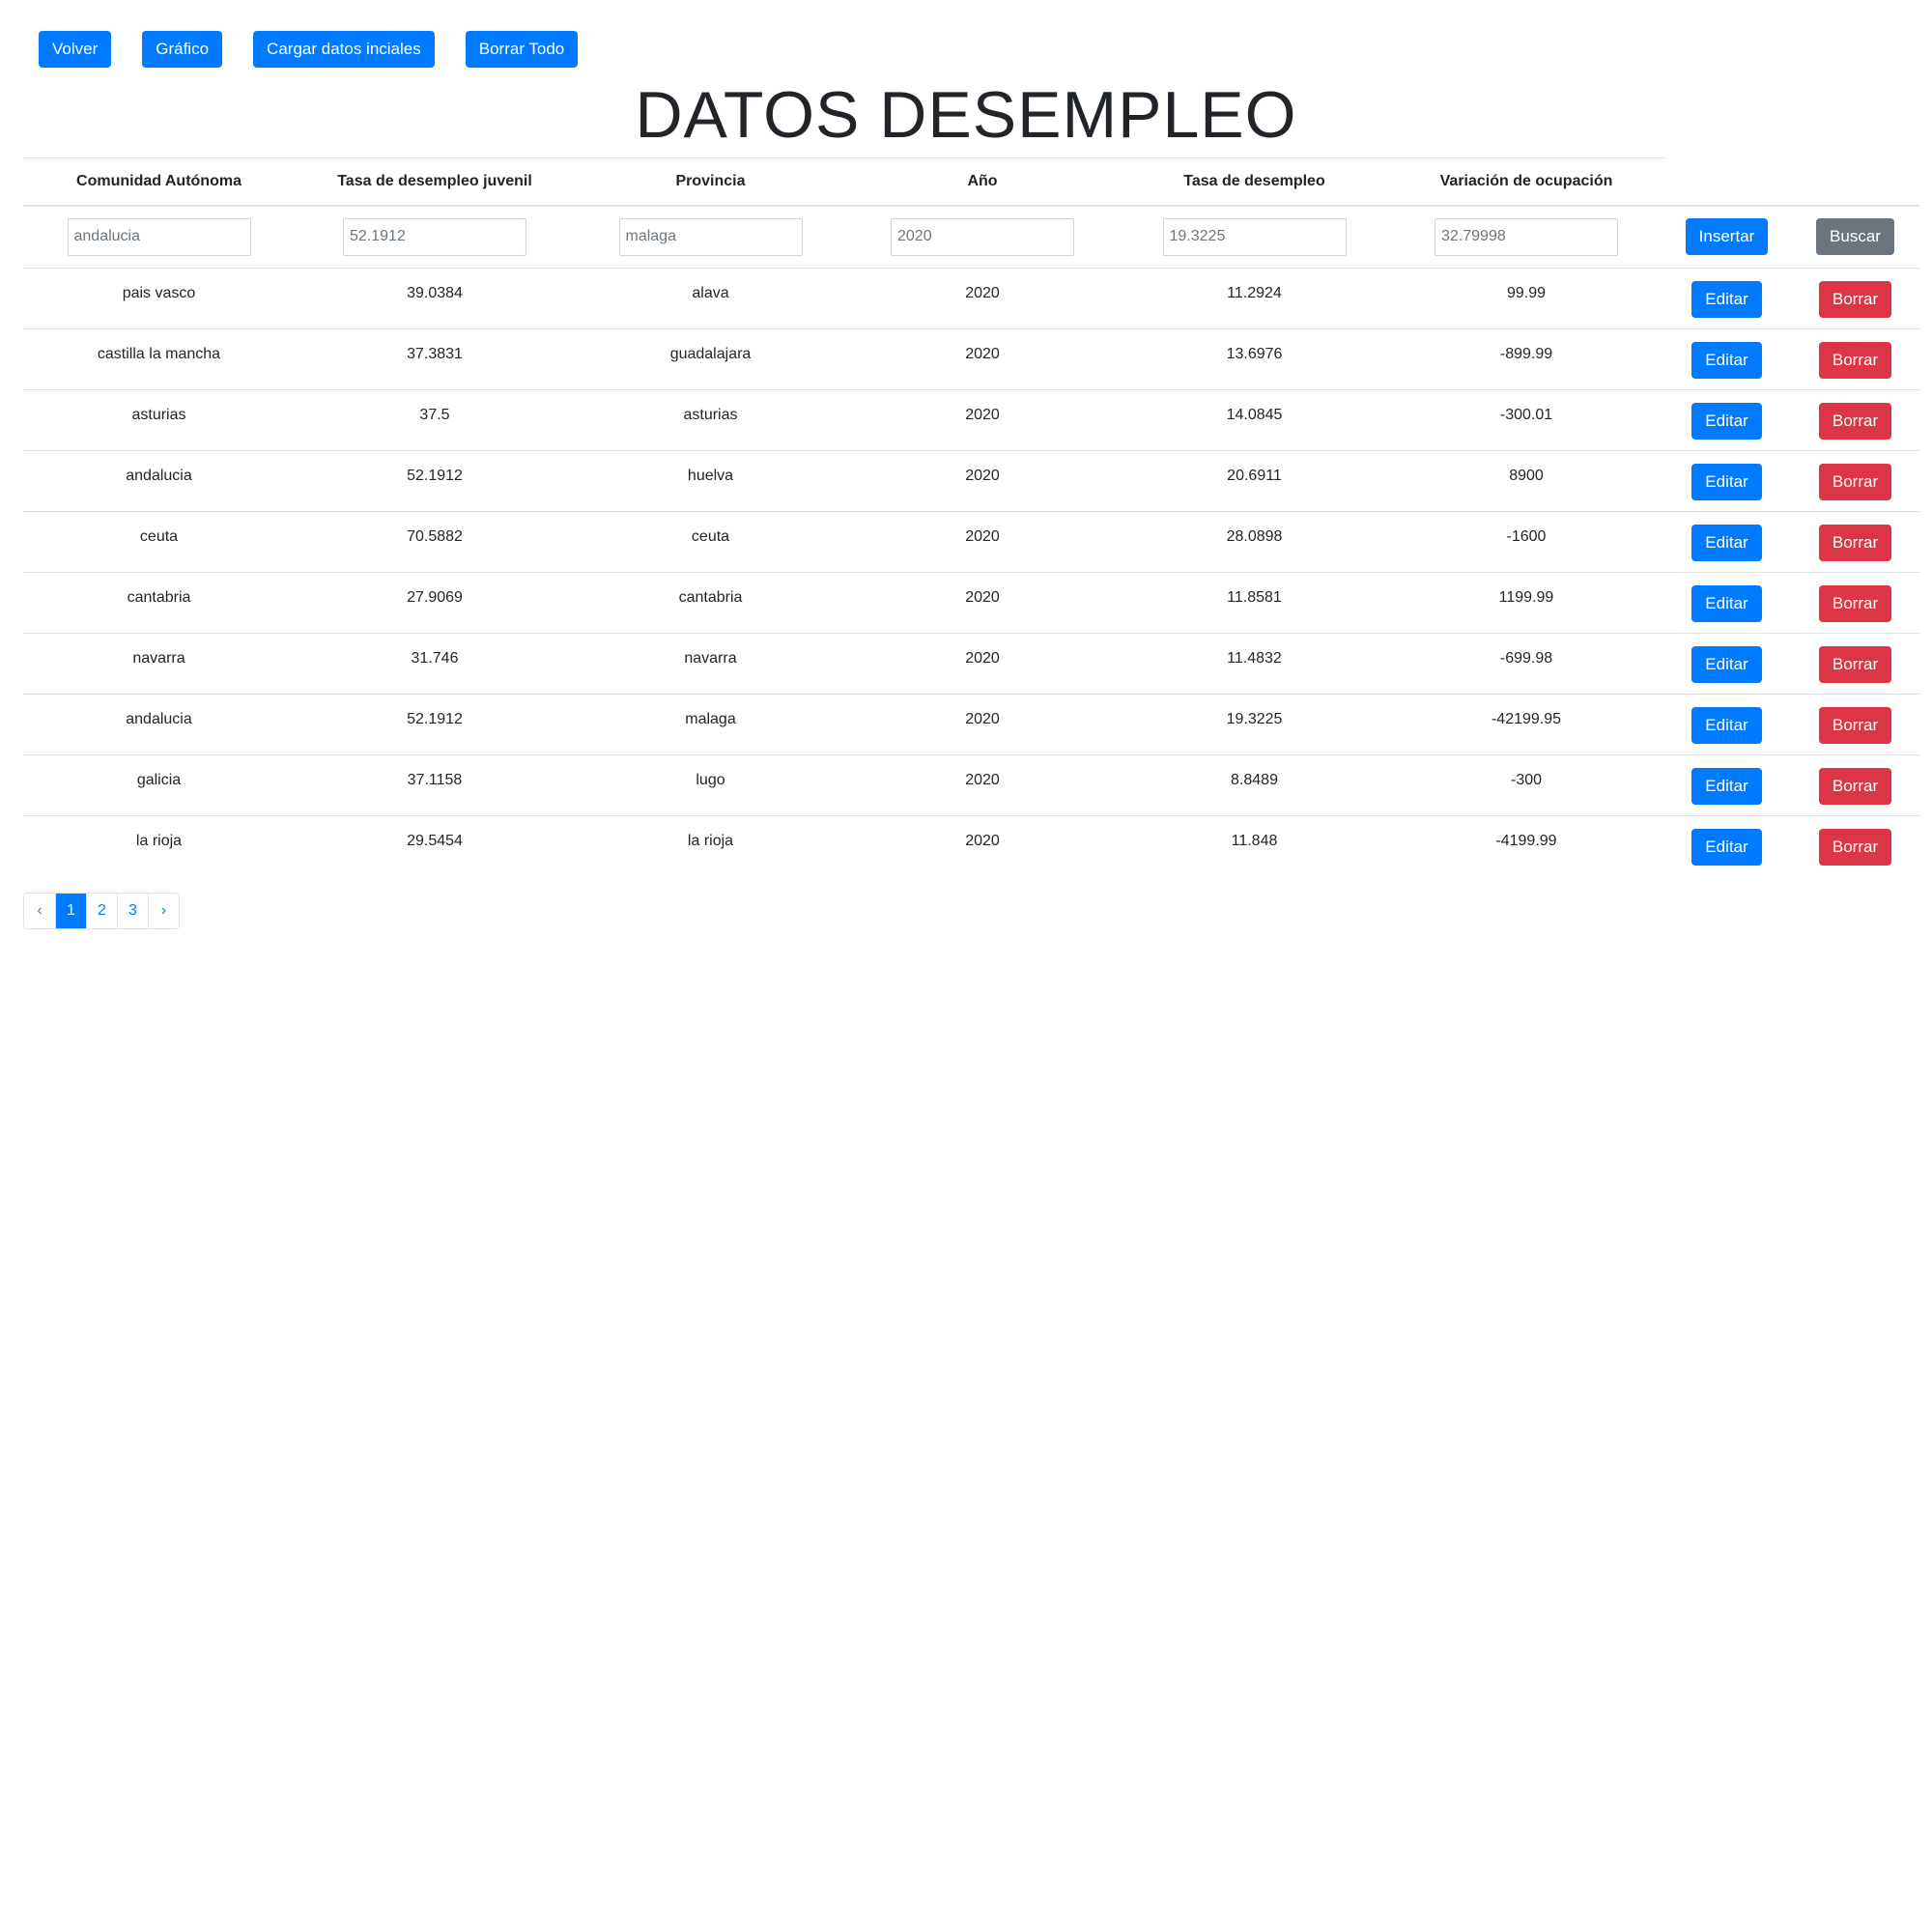 The image size is (1932, 1932). What do you see at coordinates (435, 419) in the screenshot?
I see `cell-tasa-juvenil: 37.5` at bounding box center [435, 419].